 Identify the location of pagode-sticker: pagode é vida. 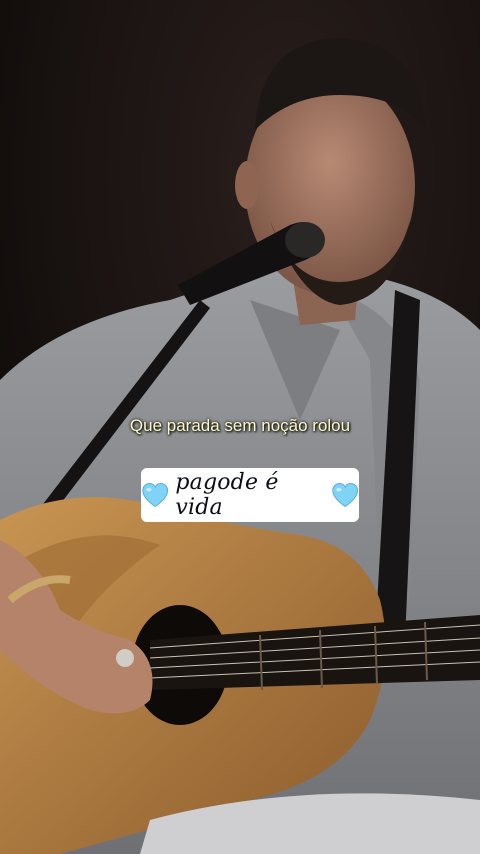
(250, 495).